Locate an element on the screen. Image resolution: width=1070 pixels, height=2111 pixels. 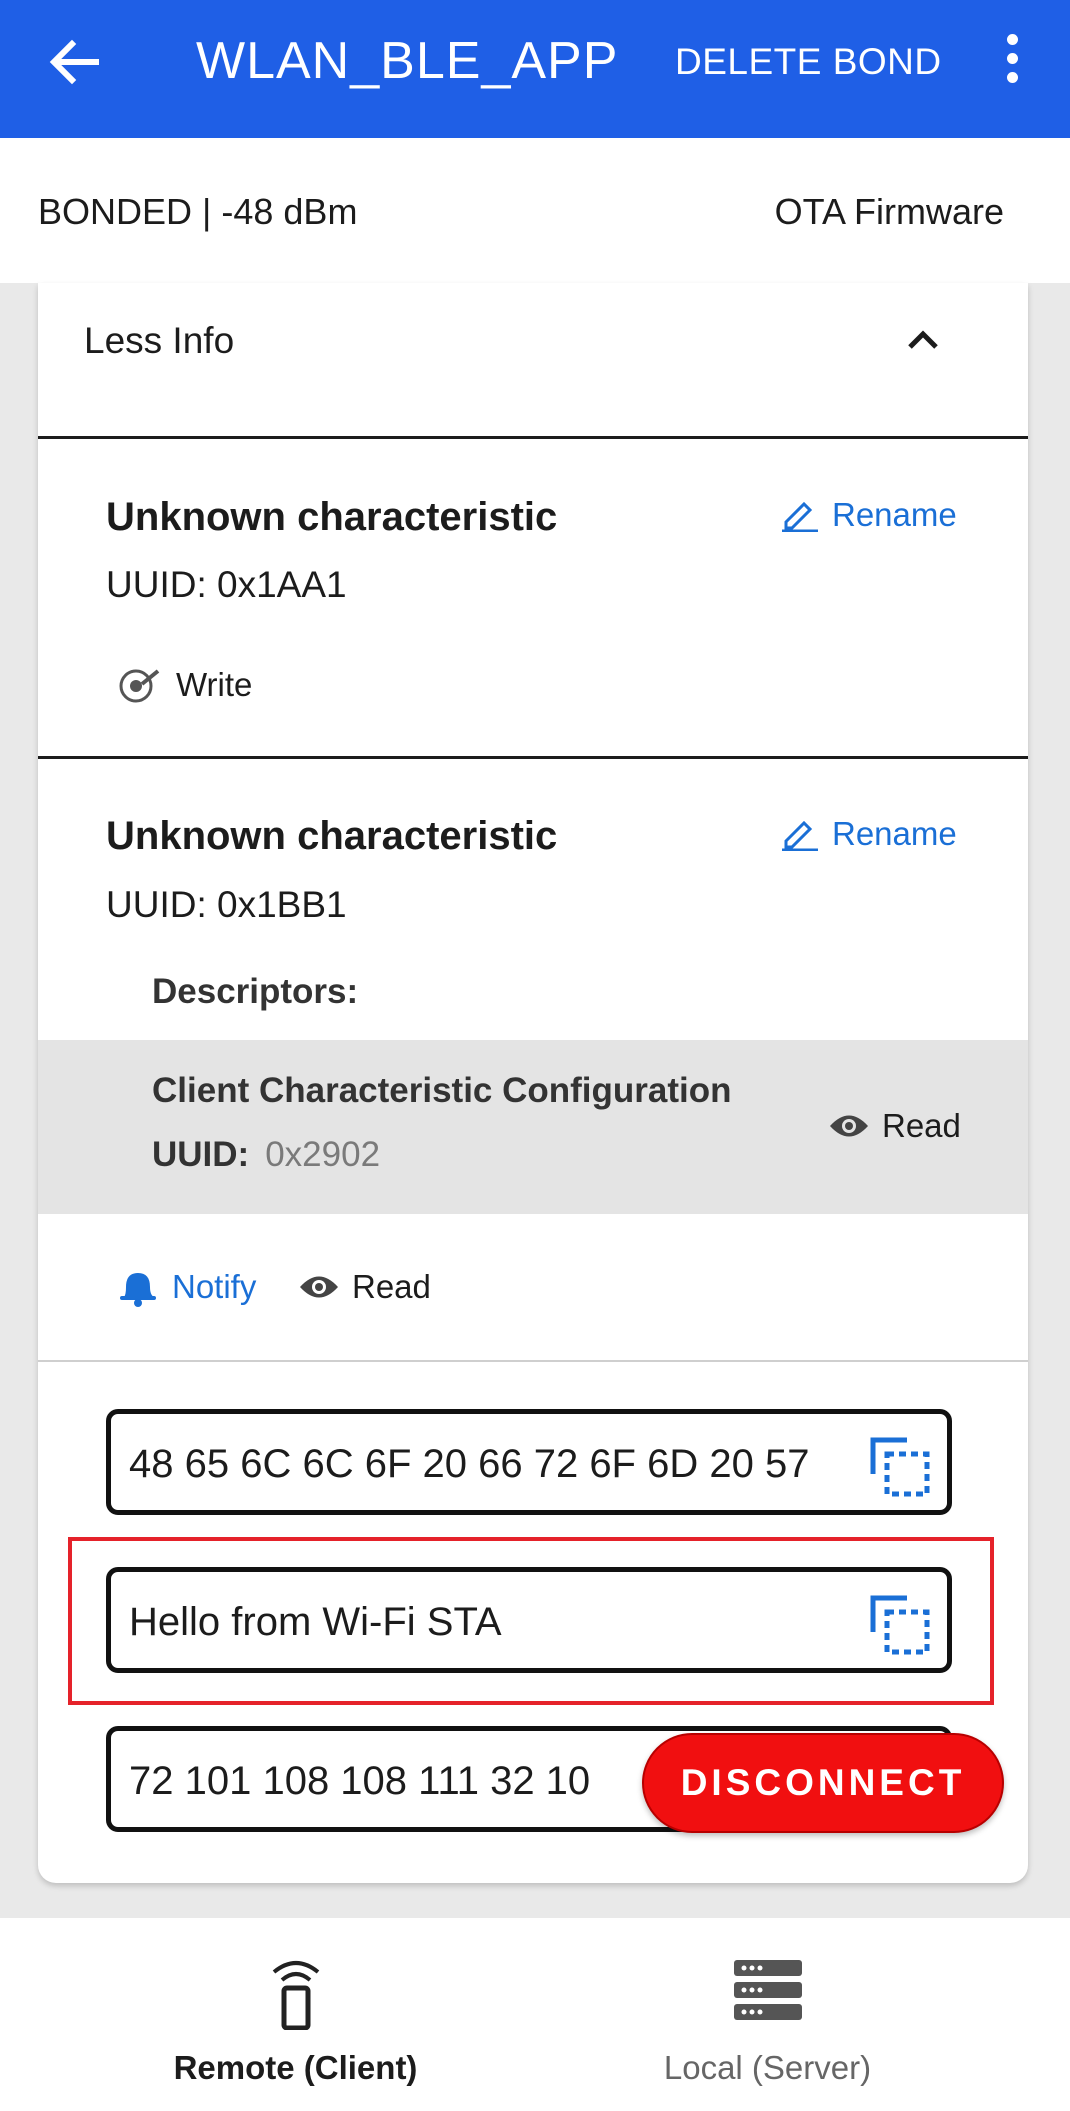
bell-icon is located at coordinates (138, 1290).